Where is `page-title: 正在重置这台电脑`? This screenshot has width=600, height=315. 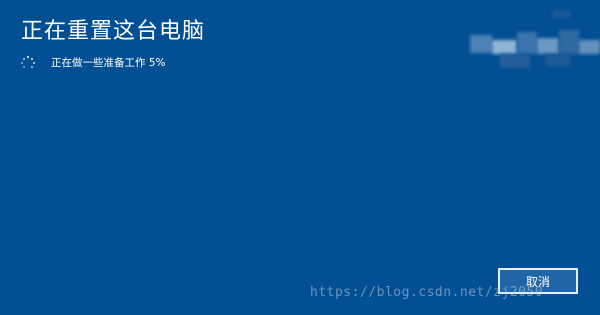
page-title: 正在重置这台电脑 is located at coordinates (113, 31).